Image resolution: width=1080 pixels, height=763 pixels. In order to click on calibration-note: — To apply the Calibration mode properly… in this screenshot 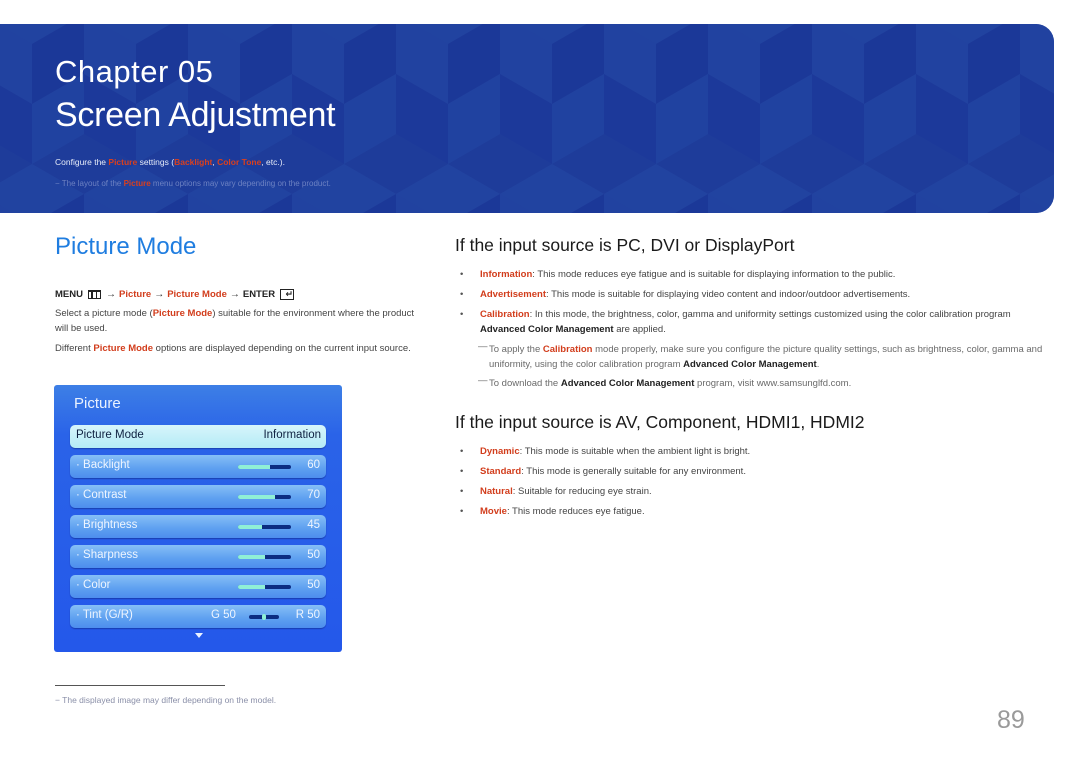, I will do `click(761, 356)`.